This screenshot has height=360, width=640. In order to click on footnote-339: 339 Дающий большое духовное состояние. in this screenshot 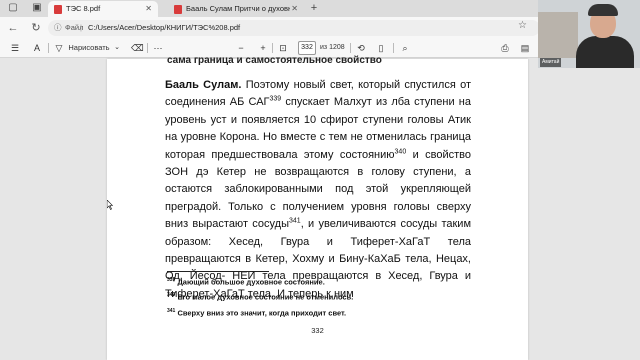, I will do `click(246, 282)`.